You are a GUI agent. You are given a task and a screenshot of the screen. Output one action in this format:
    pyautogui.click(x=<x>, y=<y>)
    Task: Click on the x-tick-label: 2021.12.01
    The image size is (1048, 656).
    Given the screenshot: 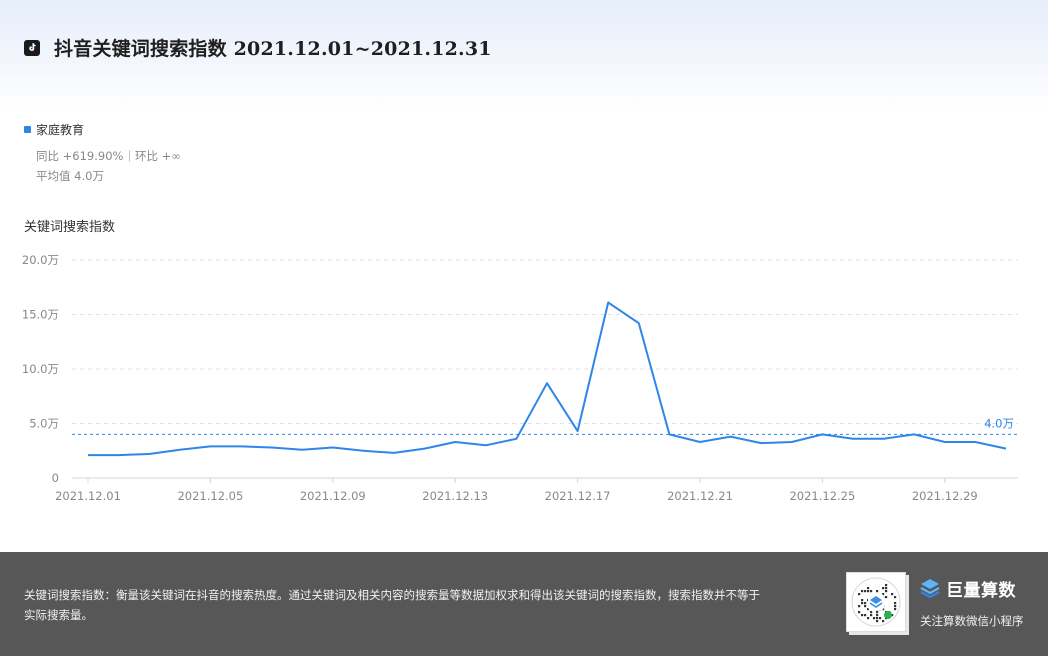 What is the action you would take?
    pyautogui.click(x=88, y=496)
    